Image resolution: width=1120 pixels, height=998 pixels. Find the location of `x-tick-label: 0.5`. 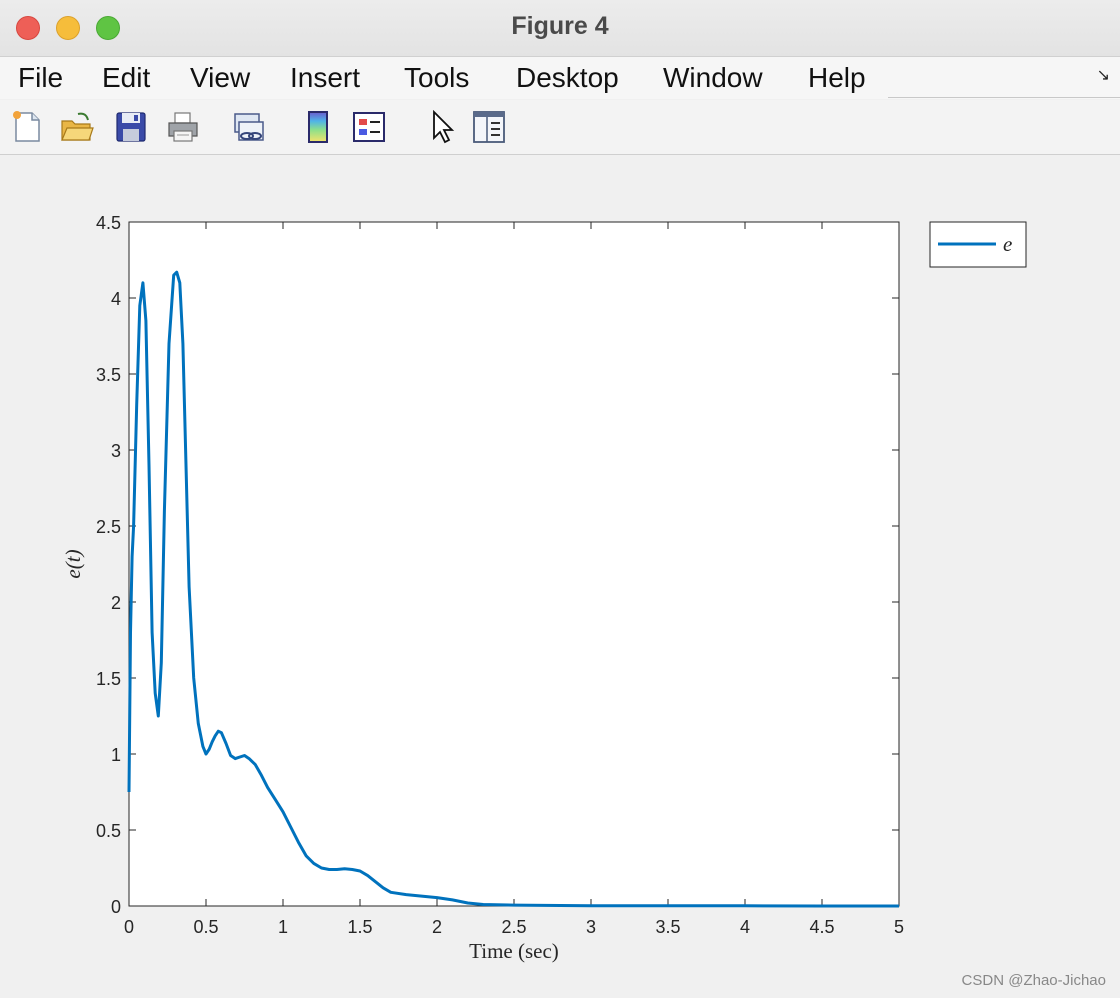

x-tick-label: 0.5 is located at coordinates (205, 927).